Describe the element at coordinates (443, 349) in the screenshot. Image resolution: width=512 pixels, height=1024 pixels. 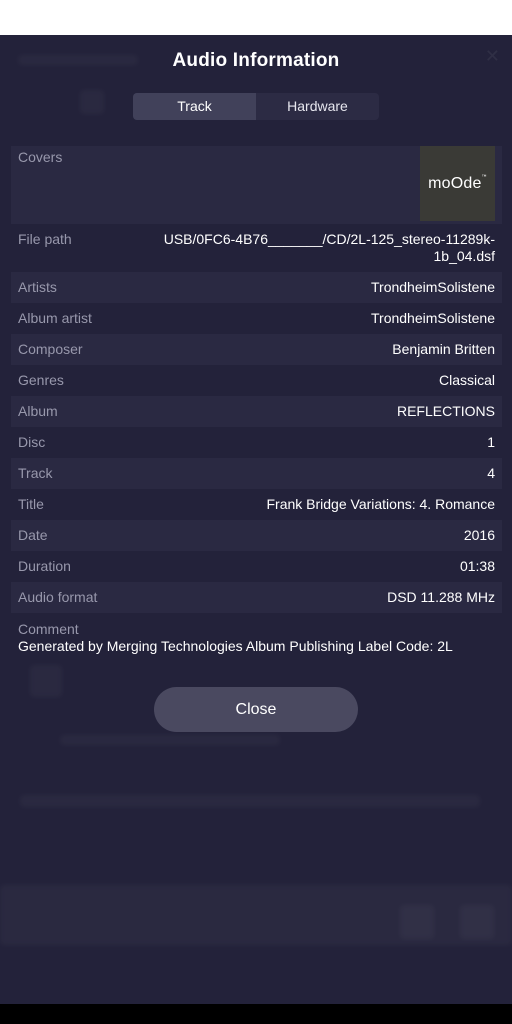
I see `composer-value: Benjamin Britten` at that location.